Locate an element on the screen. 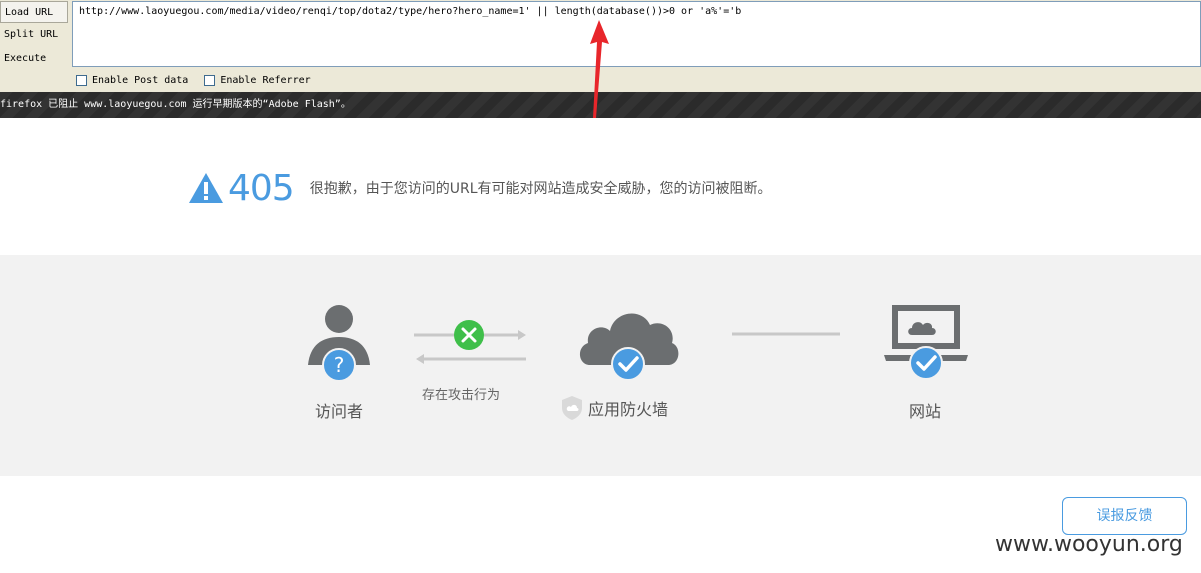 This screenshot has width=1201, height=573. hackbar-buttons: Load URL Split URL Execute is located at coordinates (36, 35).